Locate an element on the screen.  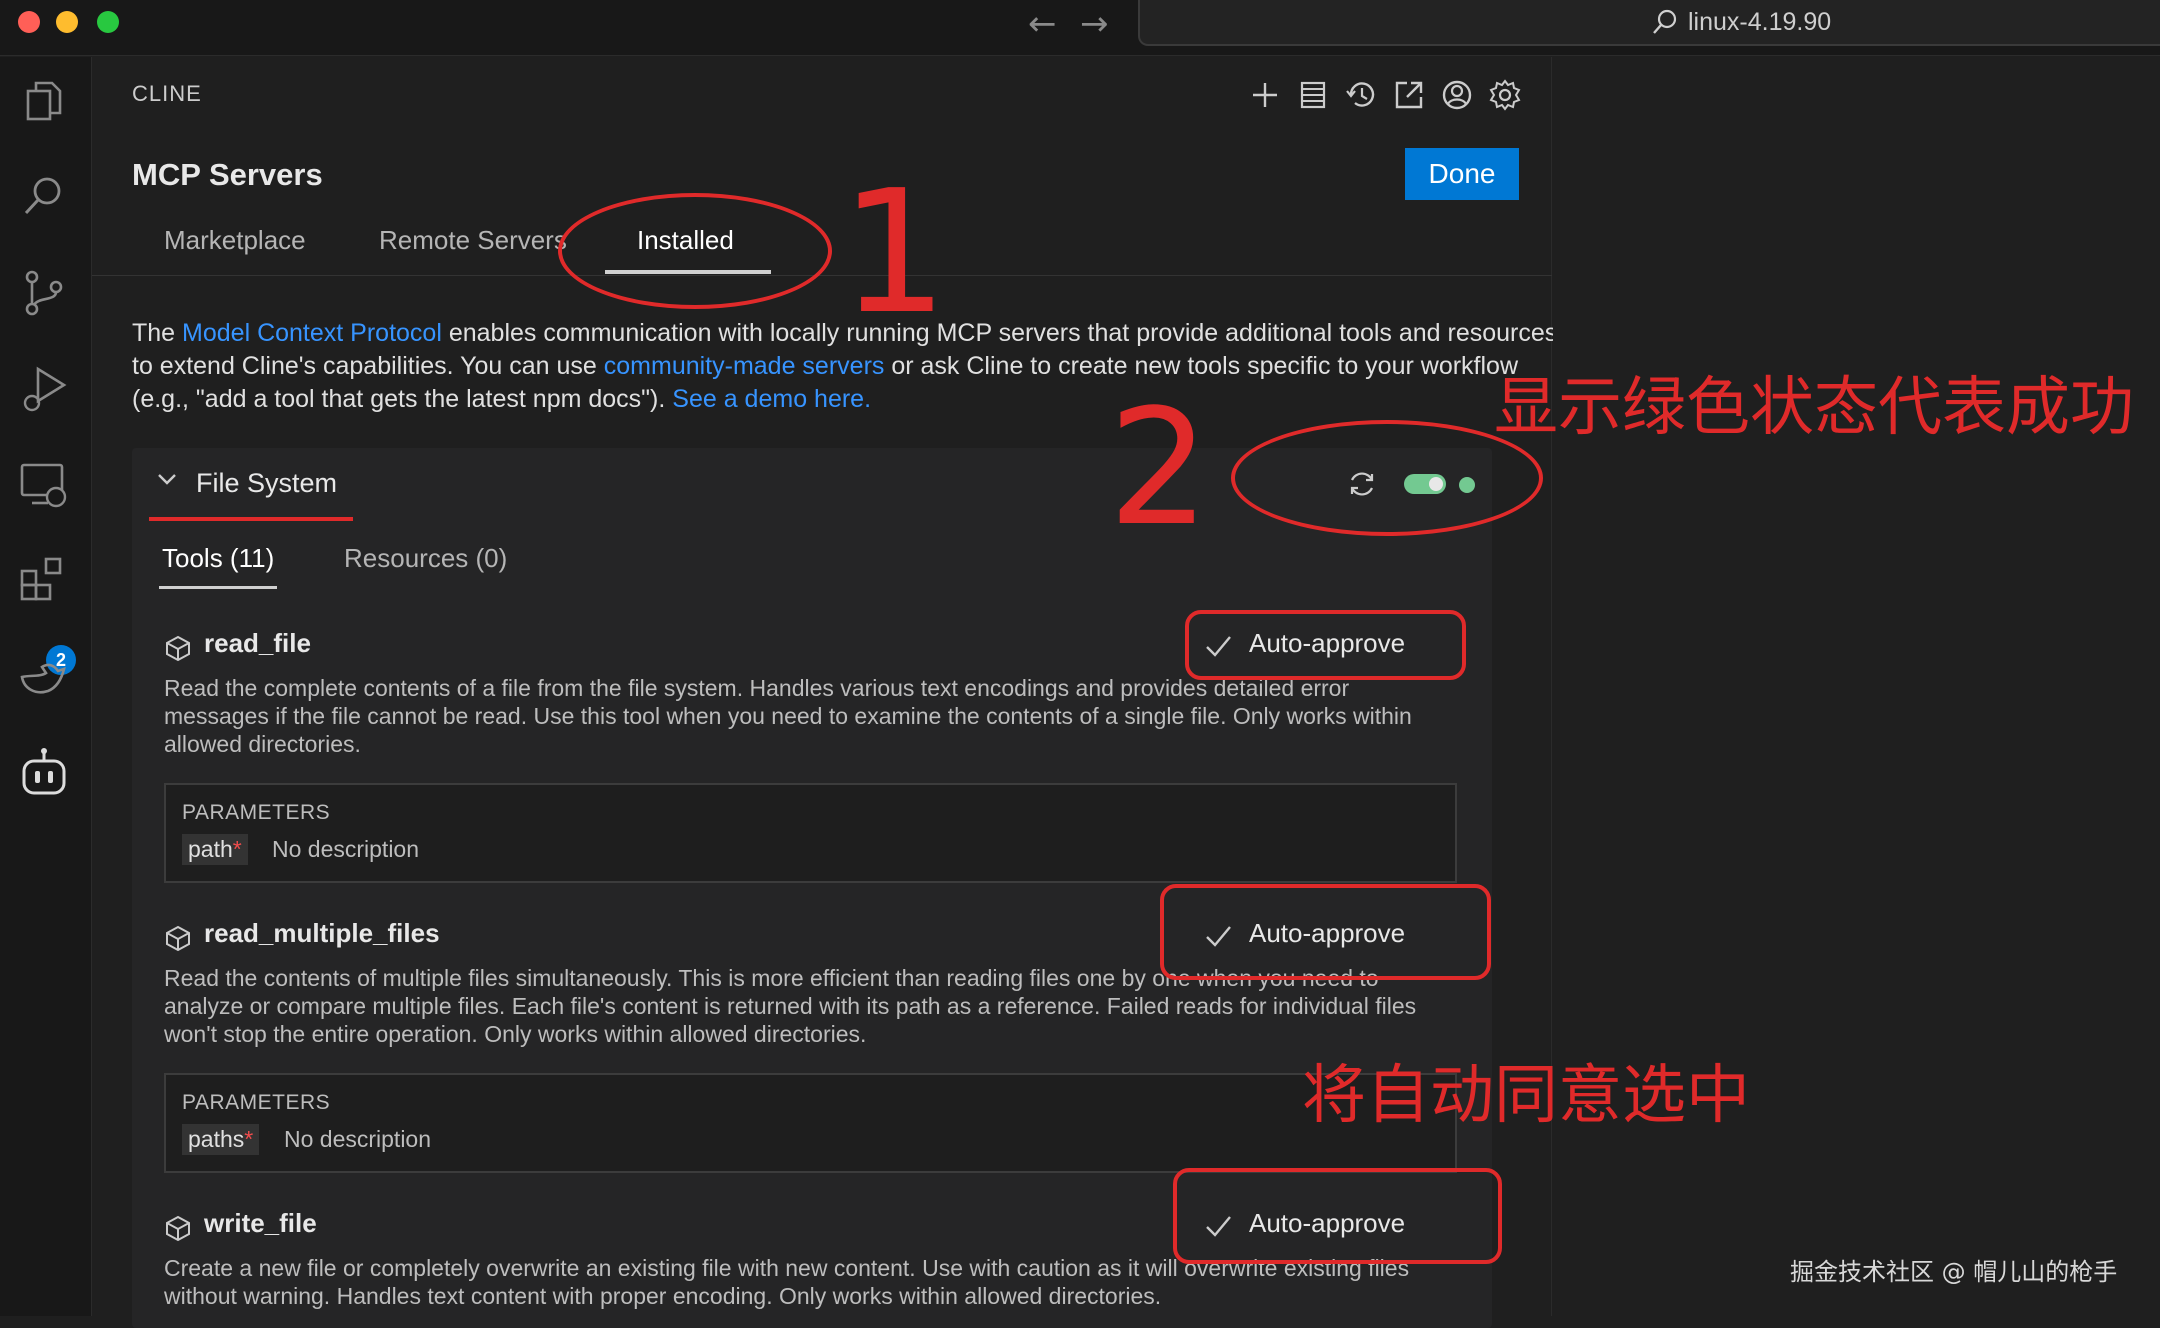
tool-name: write_file is located at coordinates (260, 1223).